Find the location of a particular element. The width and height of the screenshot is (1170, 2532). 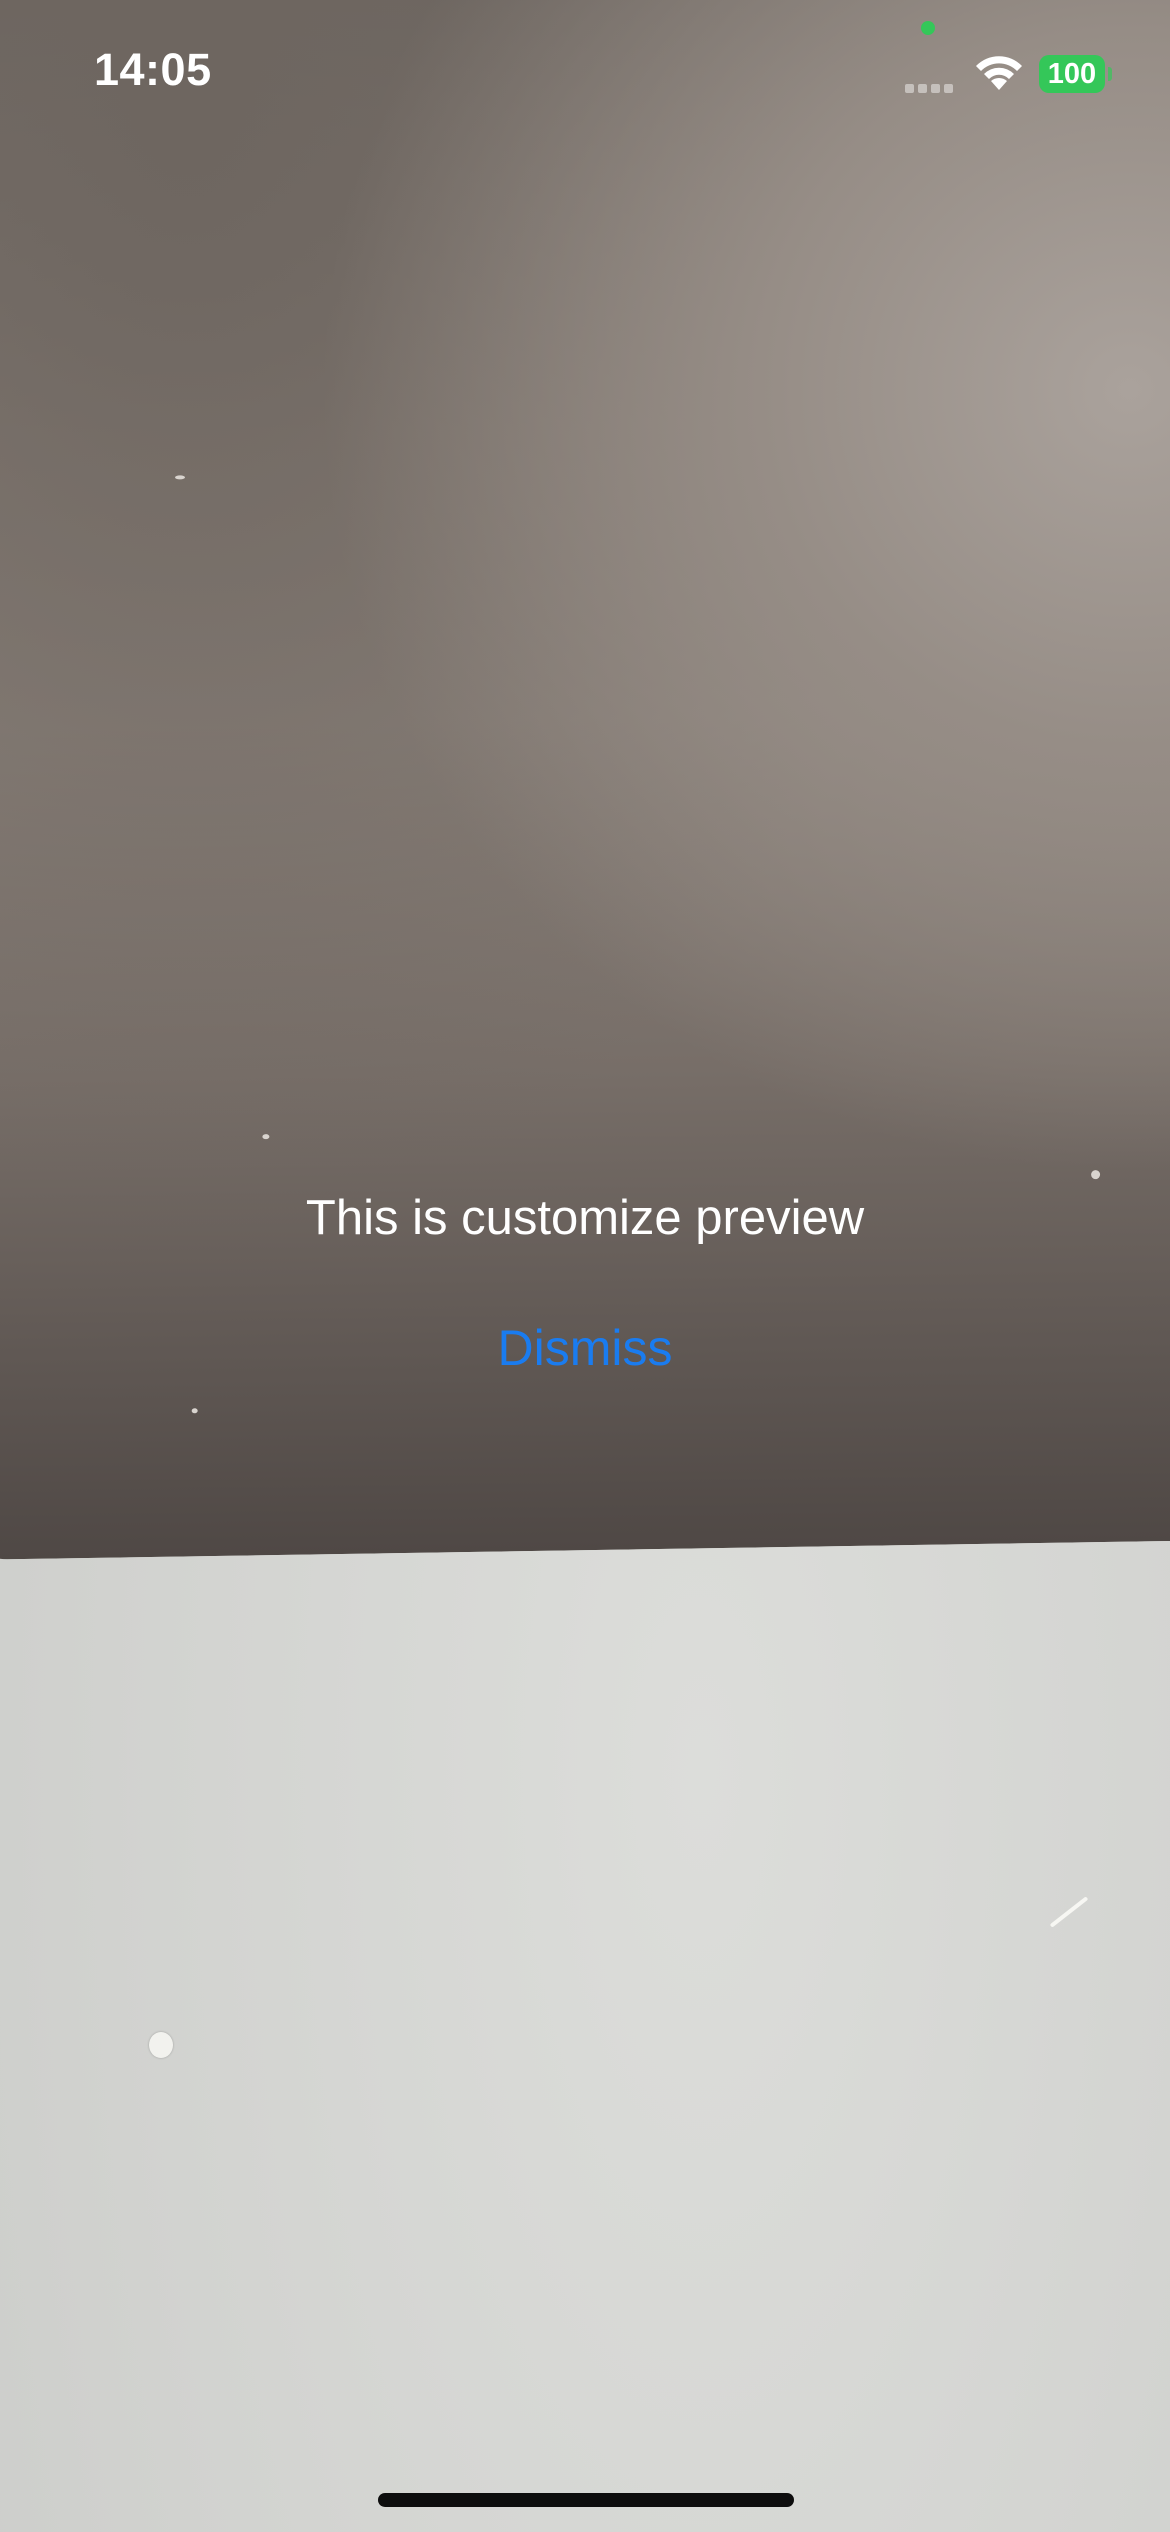

preview-caption: This is customize preview is located at coordinates (585, 1218).